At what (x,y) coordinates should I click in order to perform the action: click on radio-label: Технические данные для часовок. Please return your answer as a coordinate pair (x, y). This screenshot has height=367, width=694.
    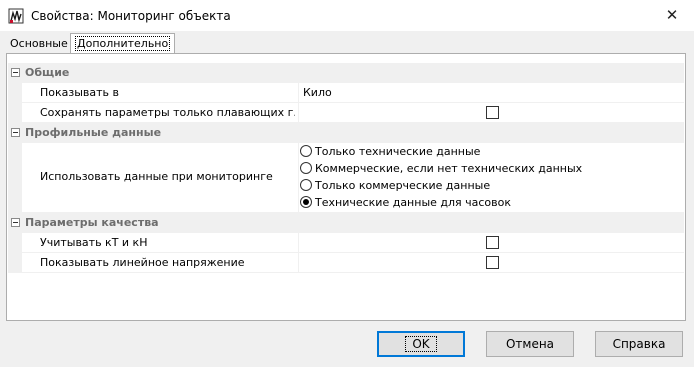
    Looking at the image, I should click on (413, 202).